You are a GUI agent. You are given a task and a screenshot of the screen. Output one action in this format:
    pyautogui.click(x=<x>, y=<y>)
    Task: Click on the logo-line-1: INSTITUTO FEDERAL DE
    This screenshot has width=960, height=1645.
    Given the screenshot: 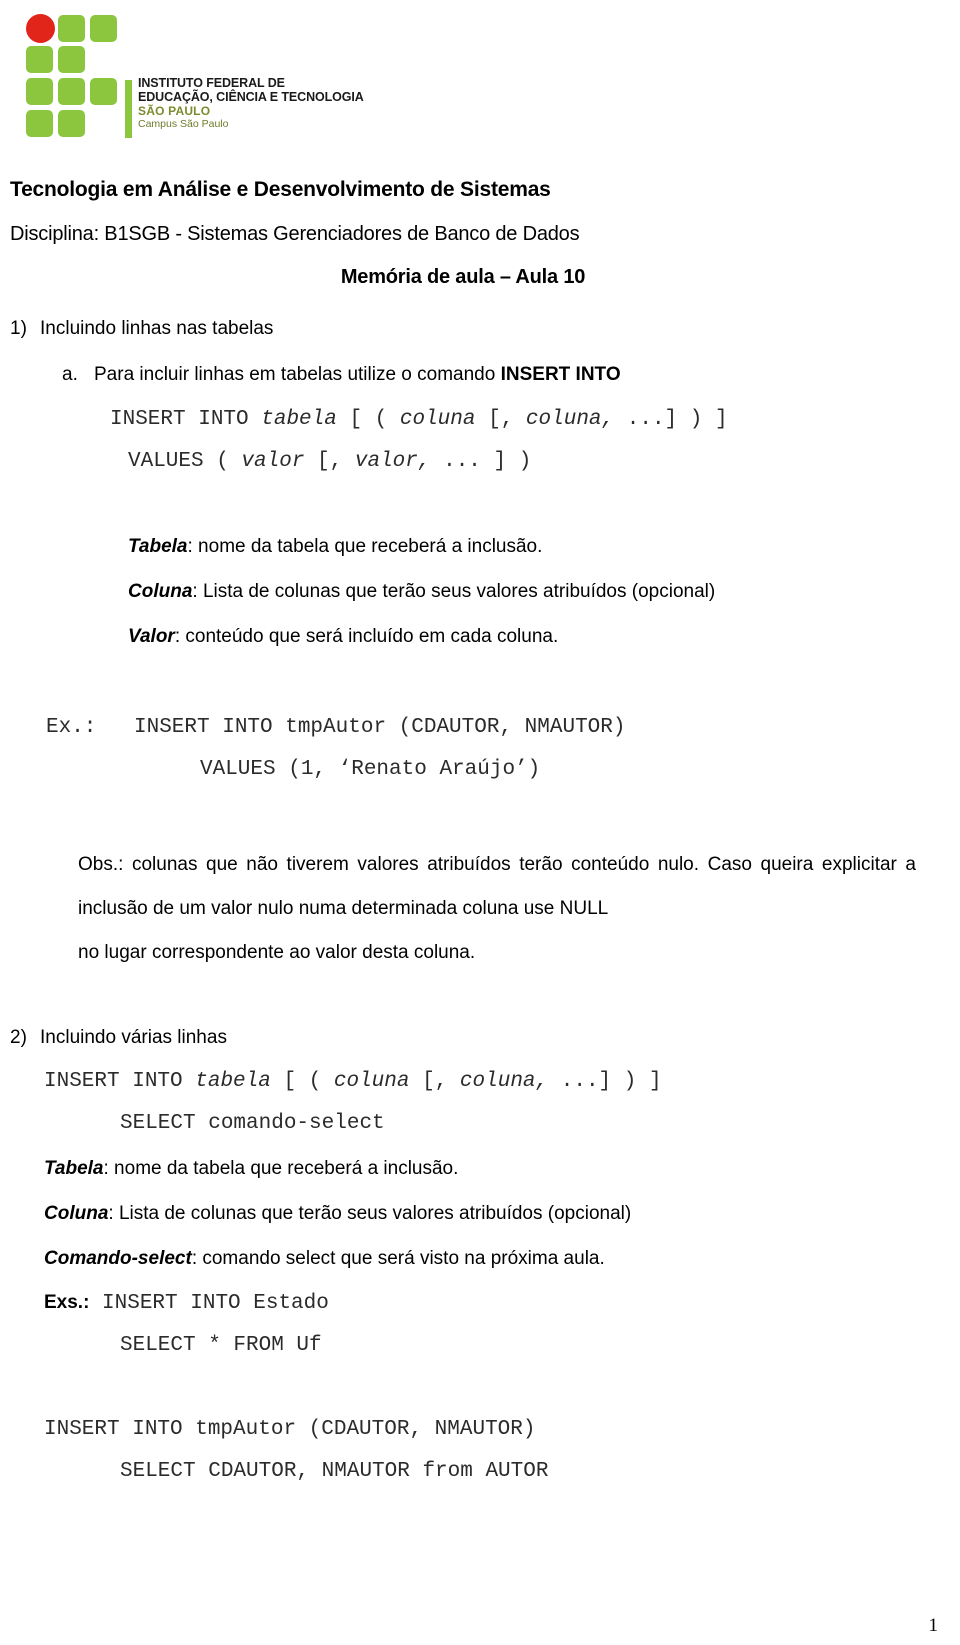 What is the action you would take?
    pyautogui.click(x=211, y=83)
    